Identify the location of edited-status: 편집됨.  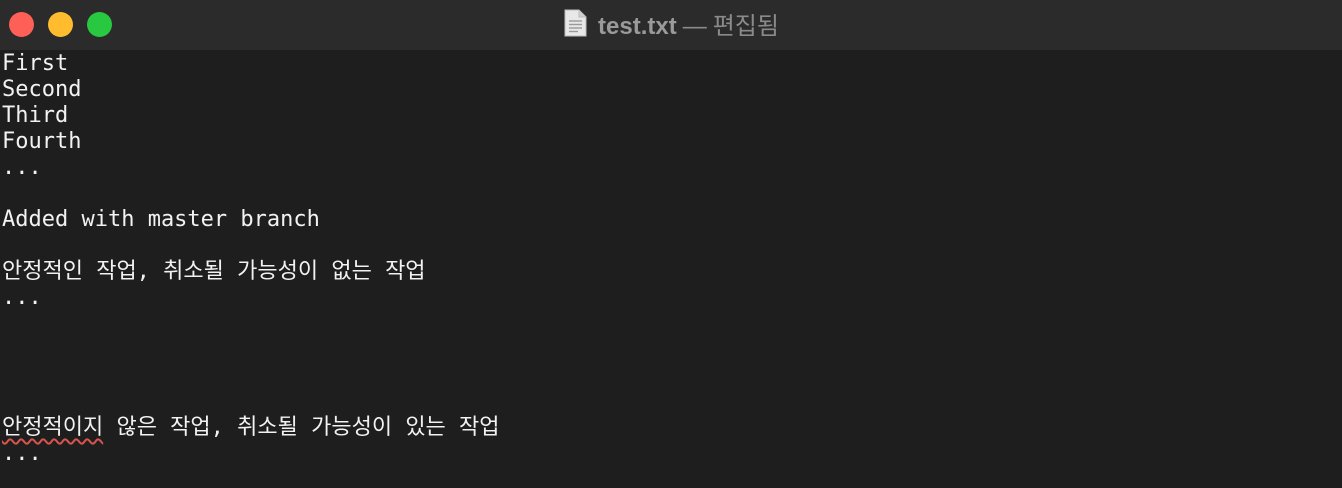
(745, 26).